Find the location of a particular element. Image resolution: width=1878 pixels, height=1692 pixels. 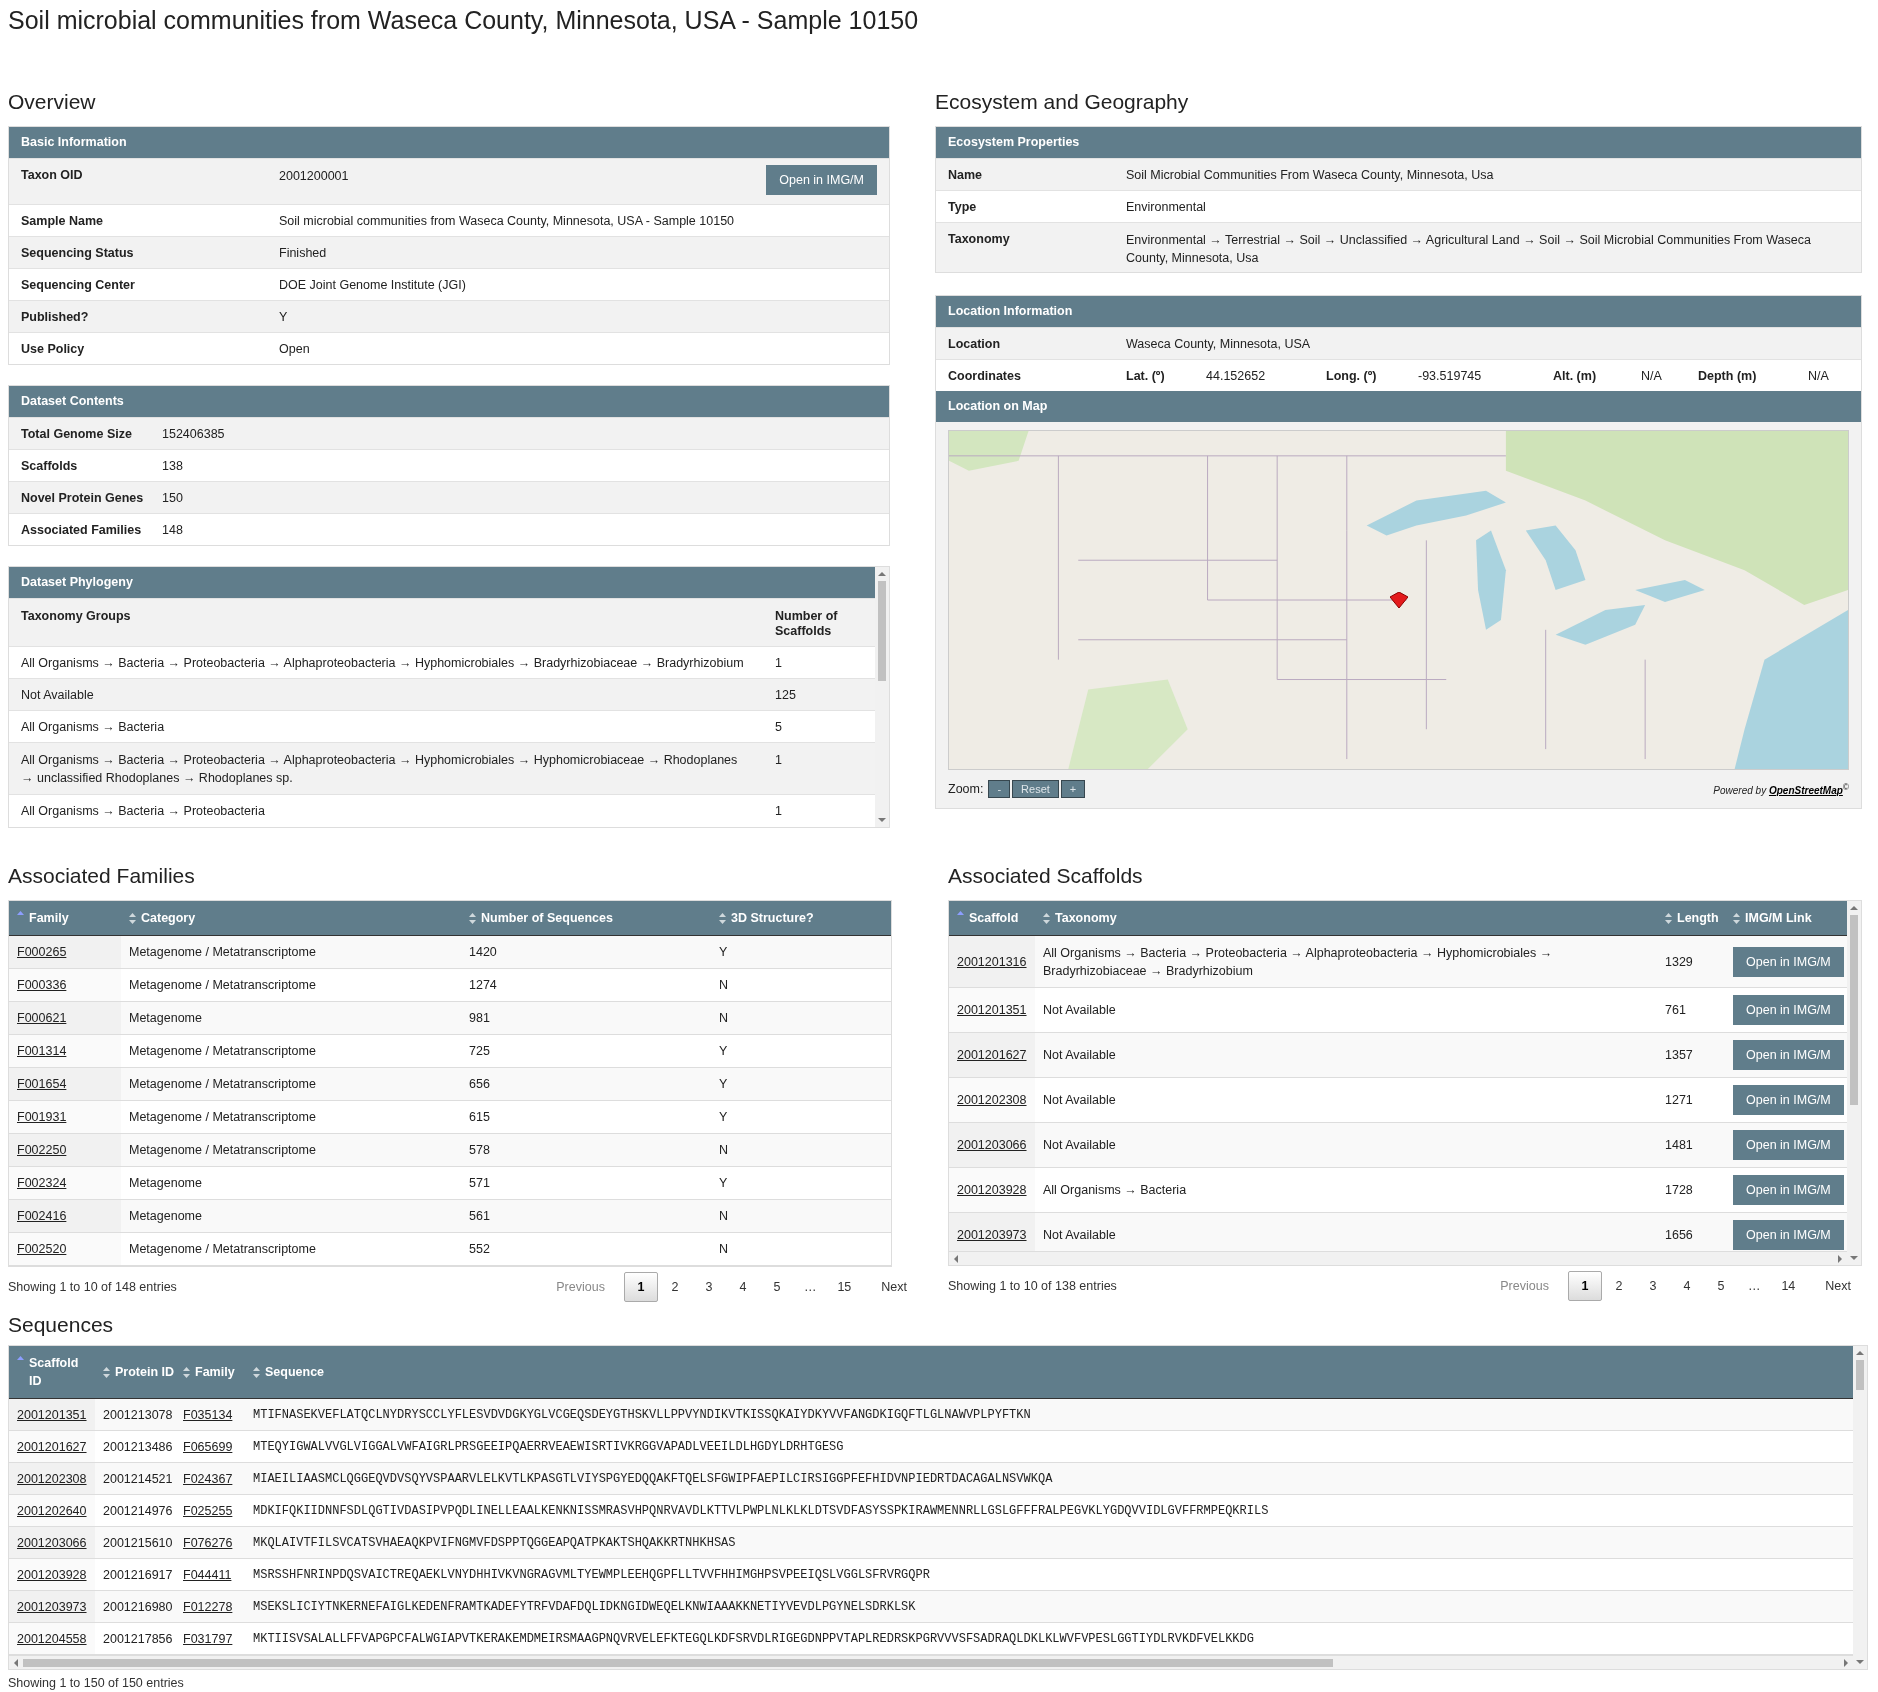

map-credit: Powered by OpenStreetMap$^{©}$ is located at coordinates (1781, 789).